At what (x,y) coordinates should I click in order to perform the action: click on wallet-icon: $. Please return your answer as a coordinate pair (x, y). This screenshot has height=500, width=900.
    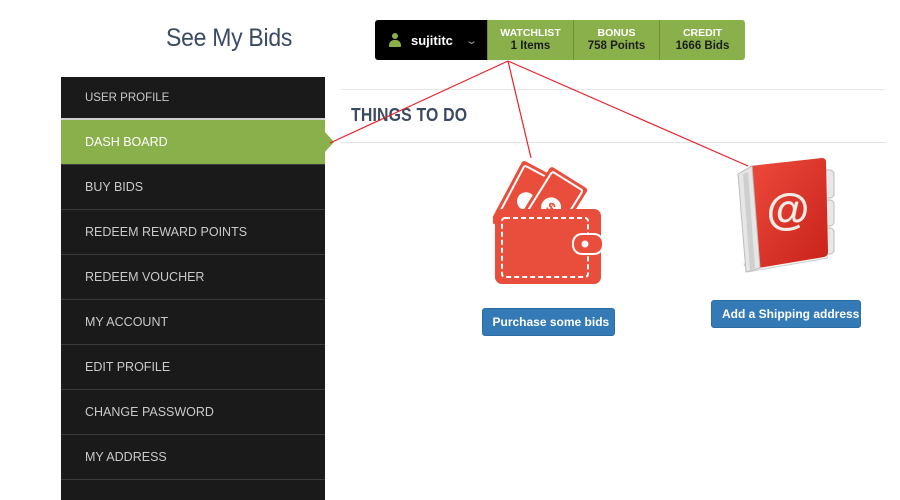
    Looking at the image, I should click on (548, 220).